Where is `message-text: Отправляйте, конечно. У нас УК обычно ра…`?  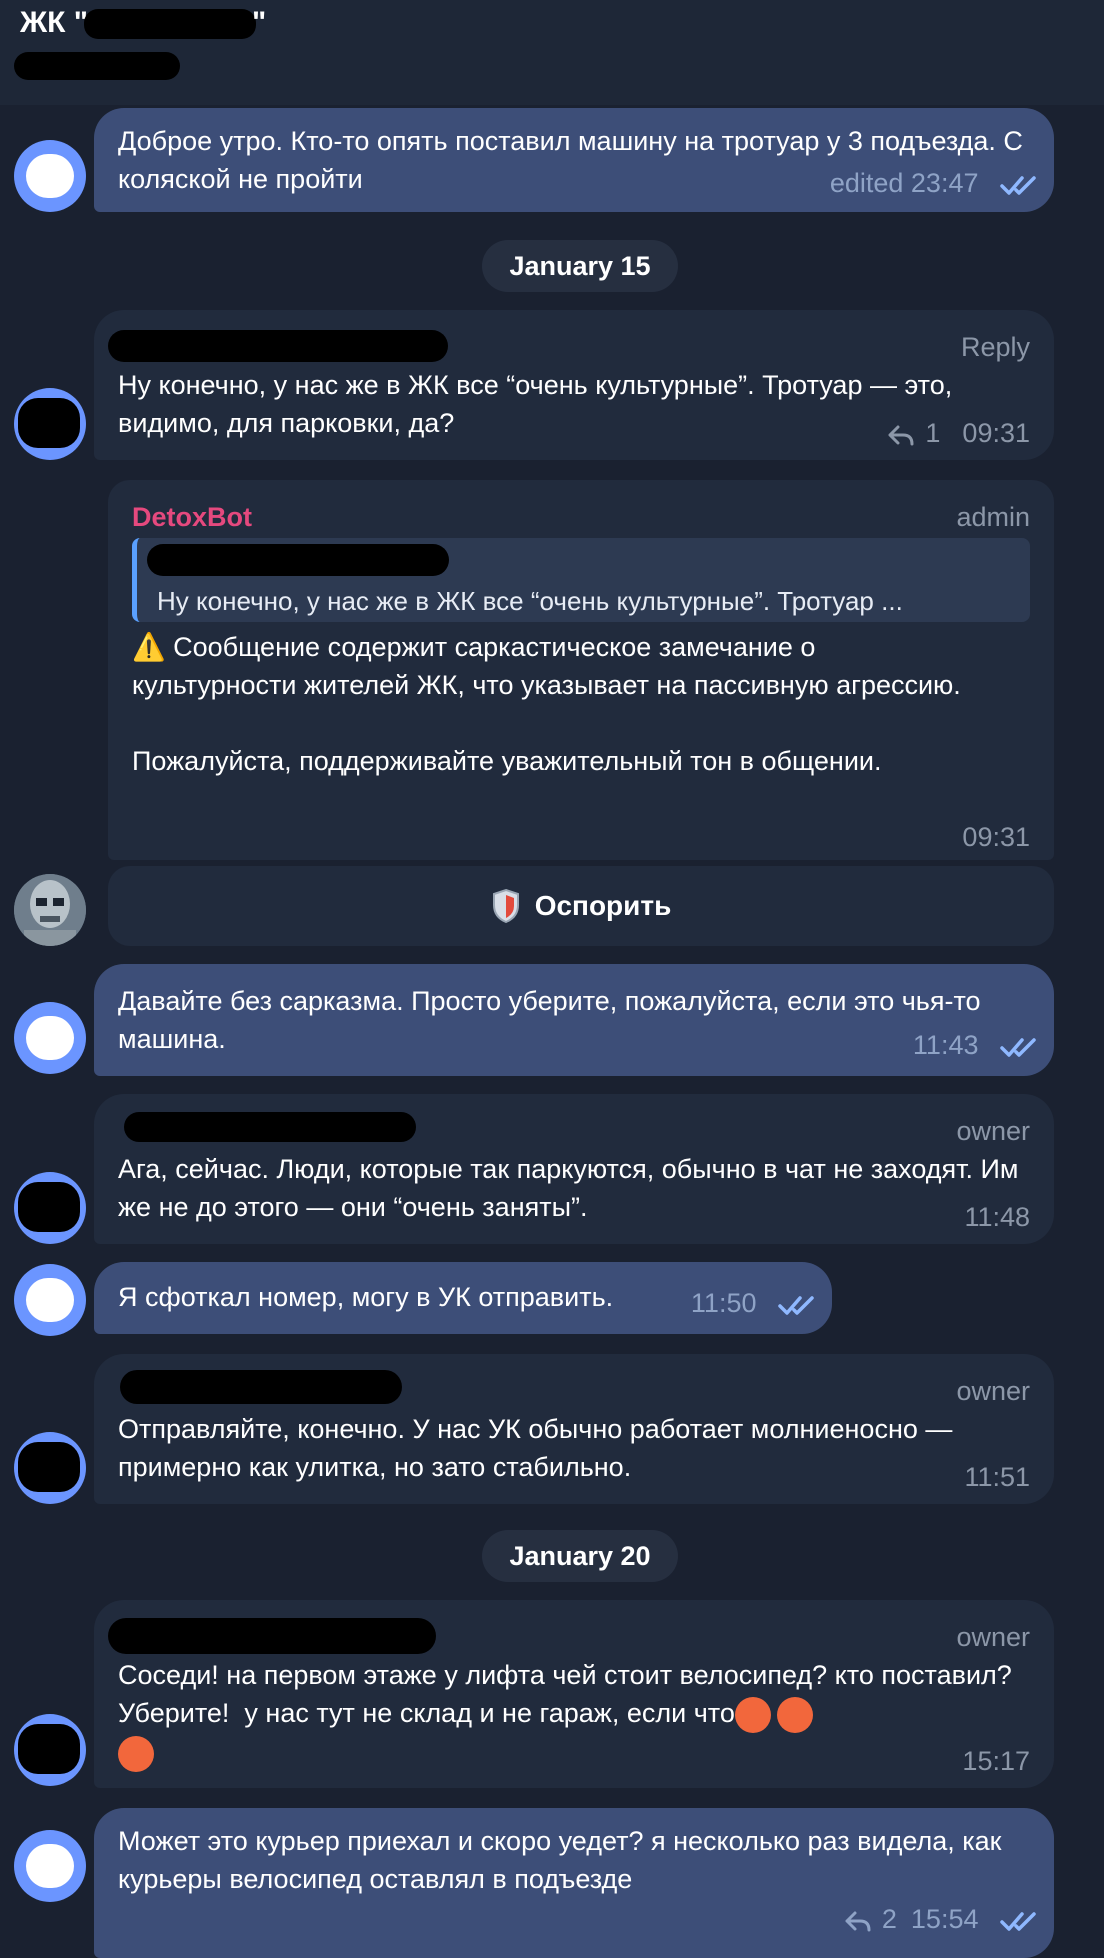 message-text: Отправляйте, конечно. У нас УК обычно ра… is located at coordinates (539, 1448).